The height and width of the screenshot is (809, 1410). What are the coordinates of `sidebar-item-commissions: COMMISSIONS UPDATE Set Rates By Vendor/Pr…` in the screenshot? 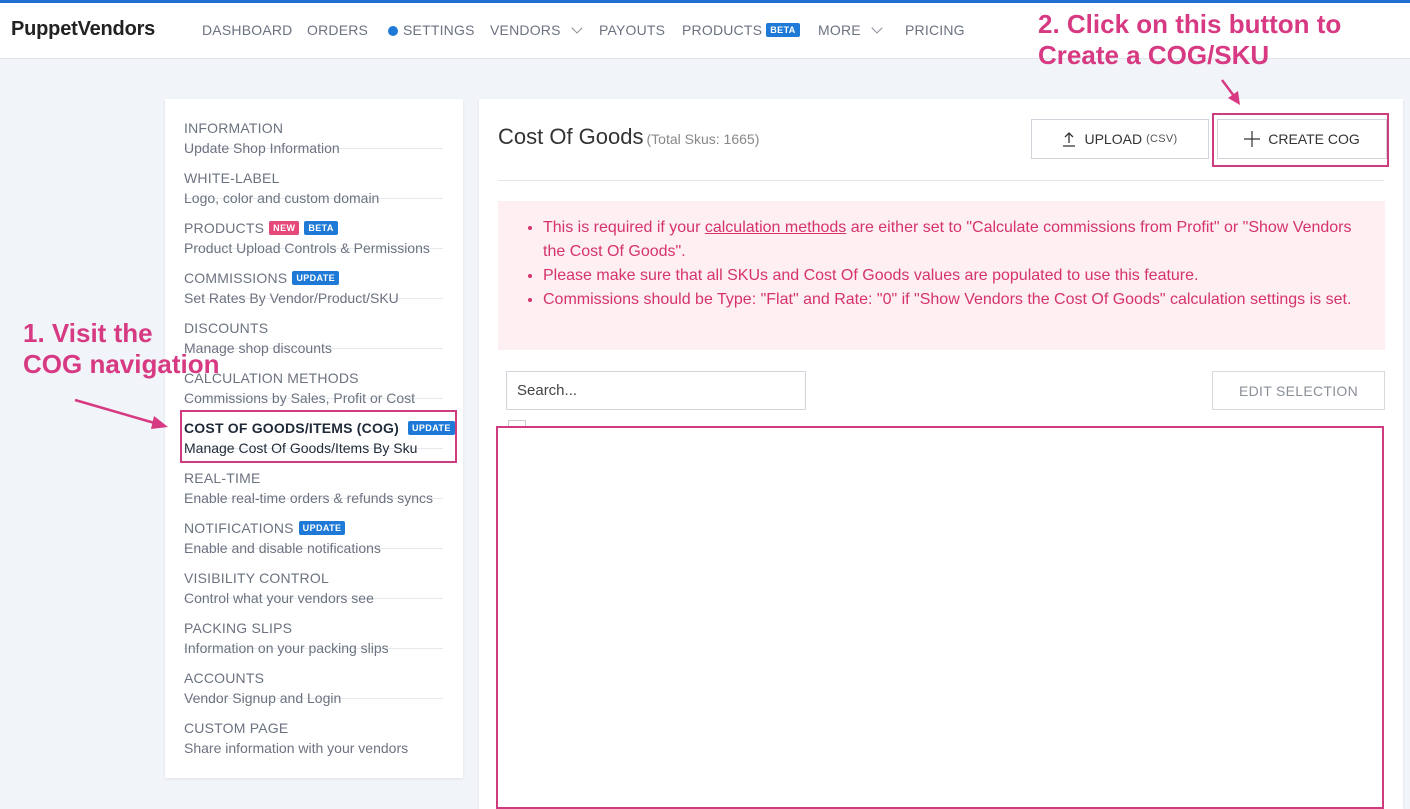 It's located at (313, 277).